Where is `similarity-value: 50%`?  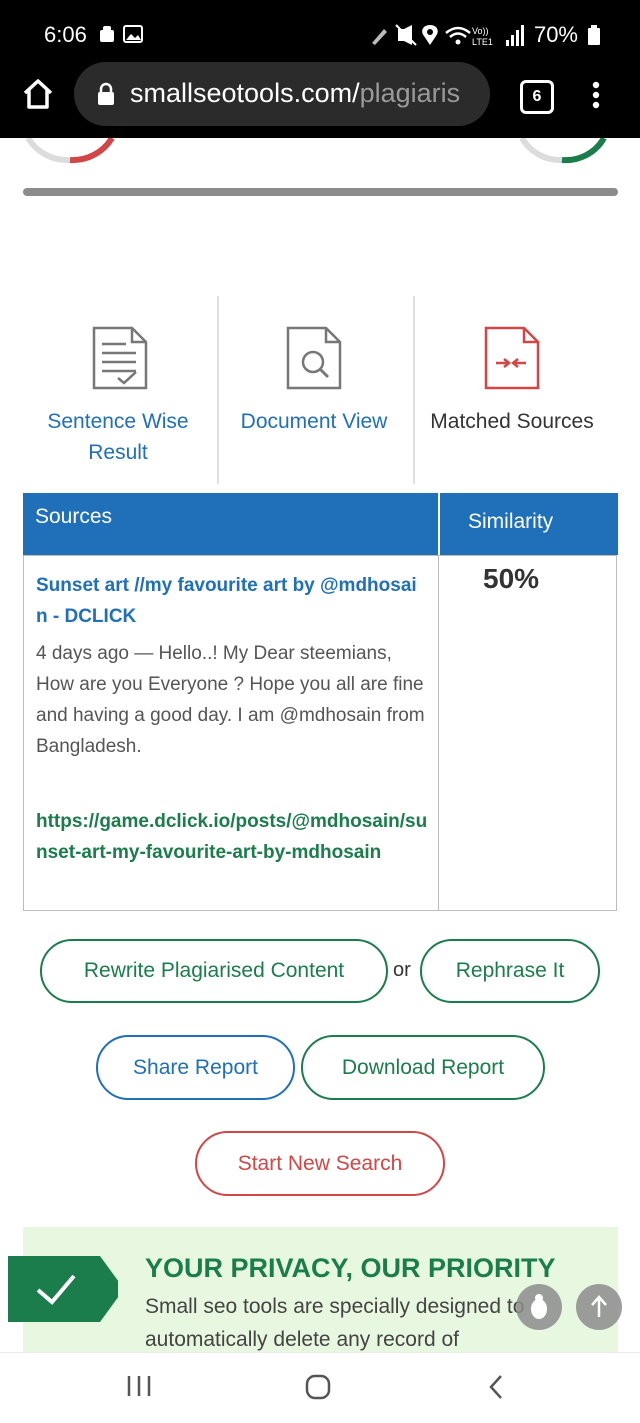
similarity-value: 50% is located at coordinates (511, 578).